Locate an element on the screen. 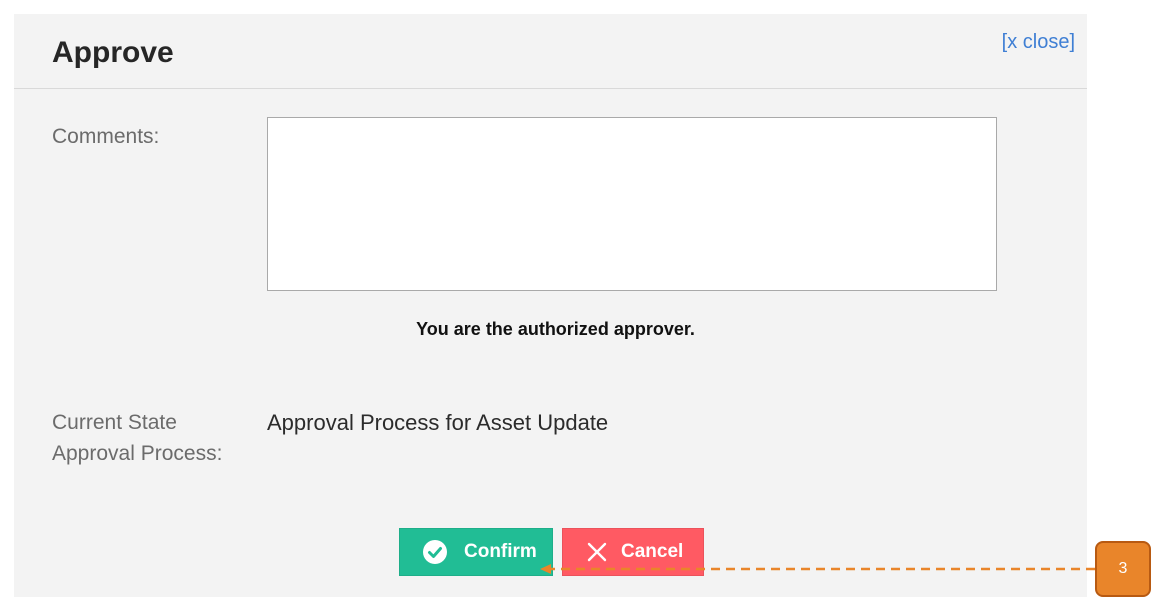 This screenshot has width=1164, height=609. current-state-label-line2: Approval Process: is located at coordinates (137, 453).